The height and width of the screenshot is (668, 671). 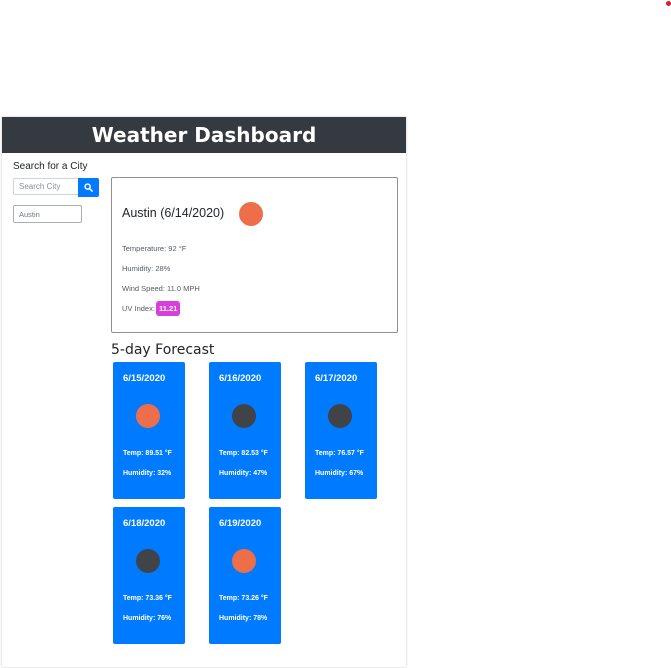 What do you see at coordinates (245, 430) in the screenshot?
I see `forecast-card: 6/16/2020 Temp: 82.53 °F Humidity: 47%` at bounding box center [245, 430].